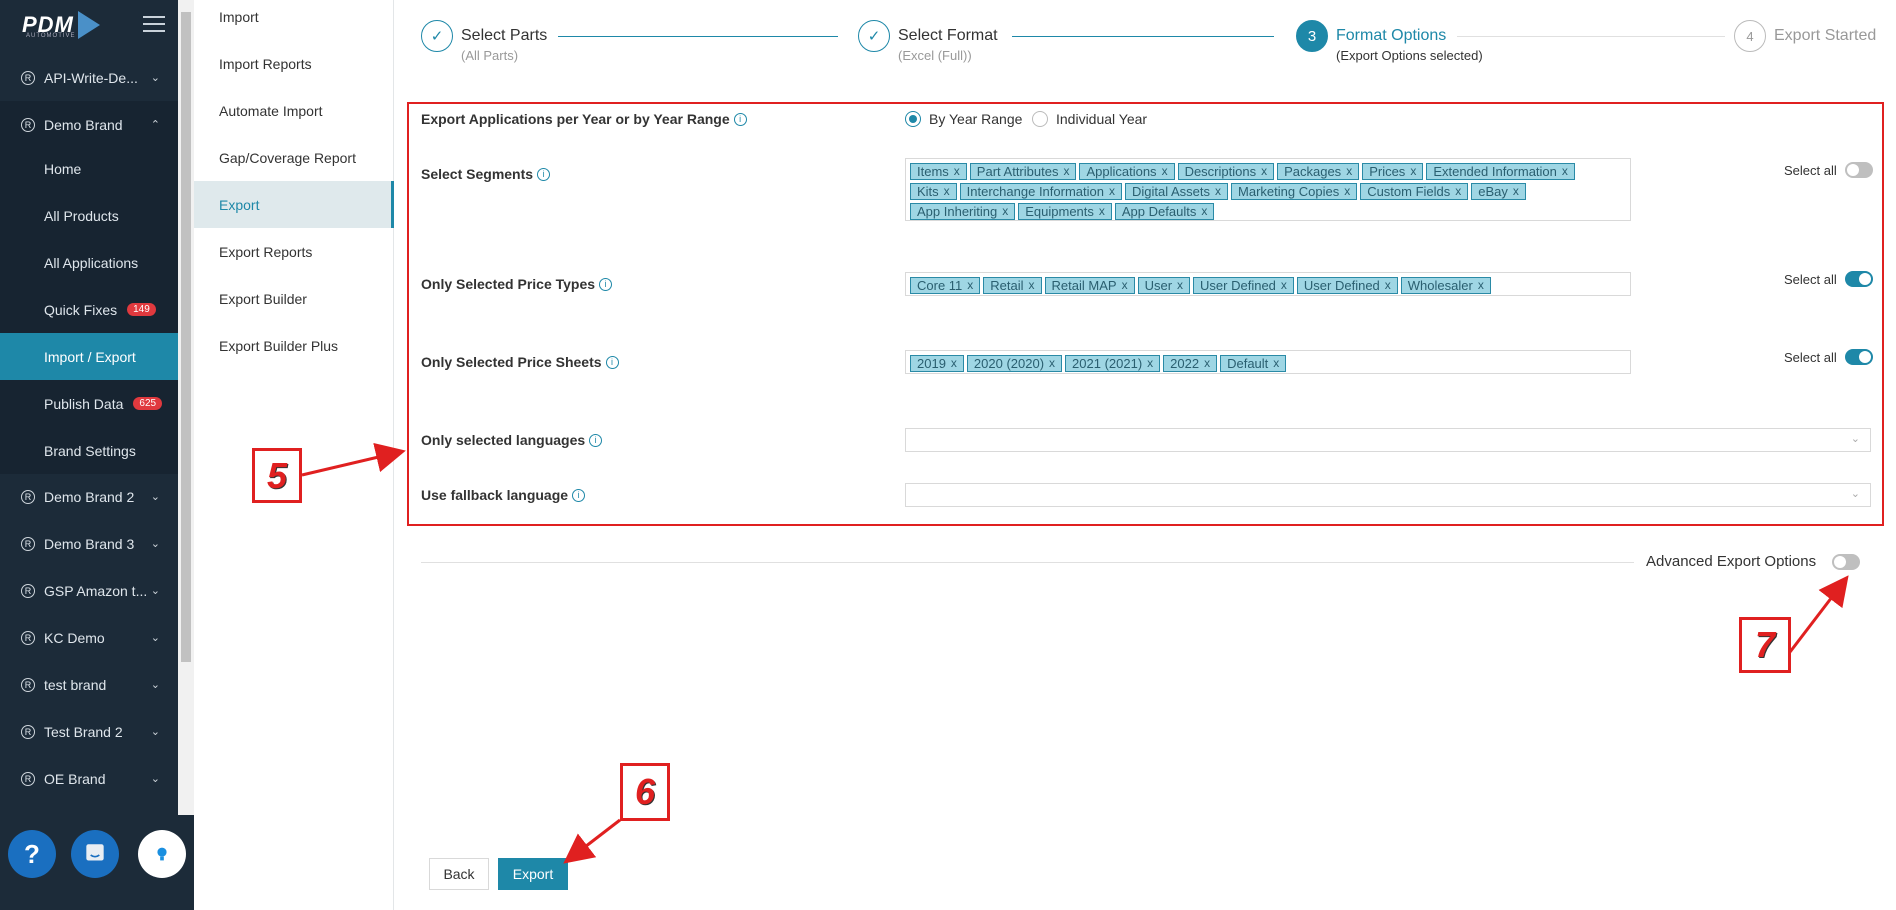 The image size is (1896, 910). I want to click on price-sheet-tag: Default x, so click(1253, 363).